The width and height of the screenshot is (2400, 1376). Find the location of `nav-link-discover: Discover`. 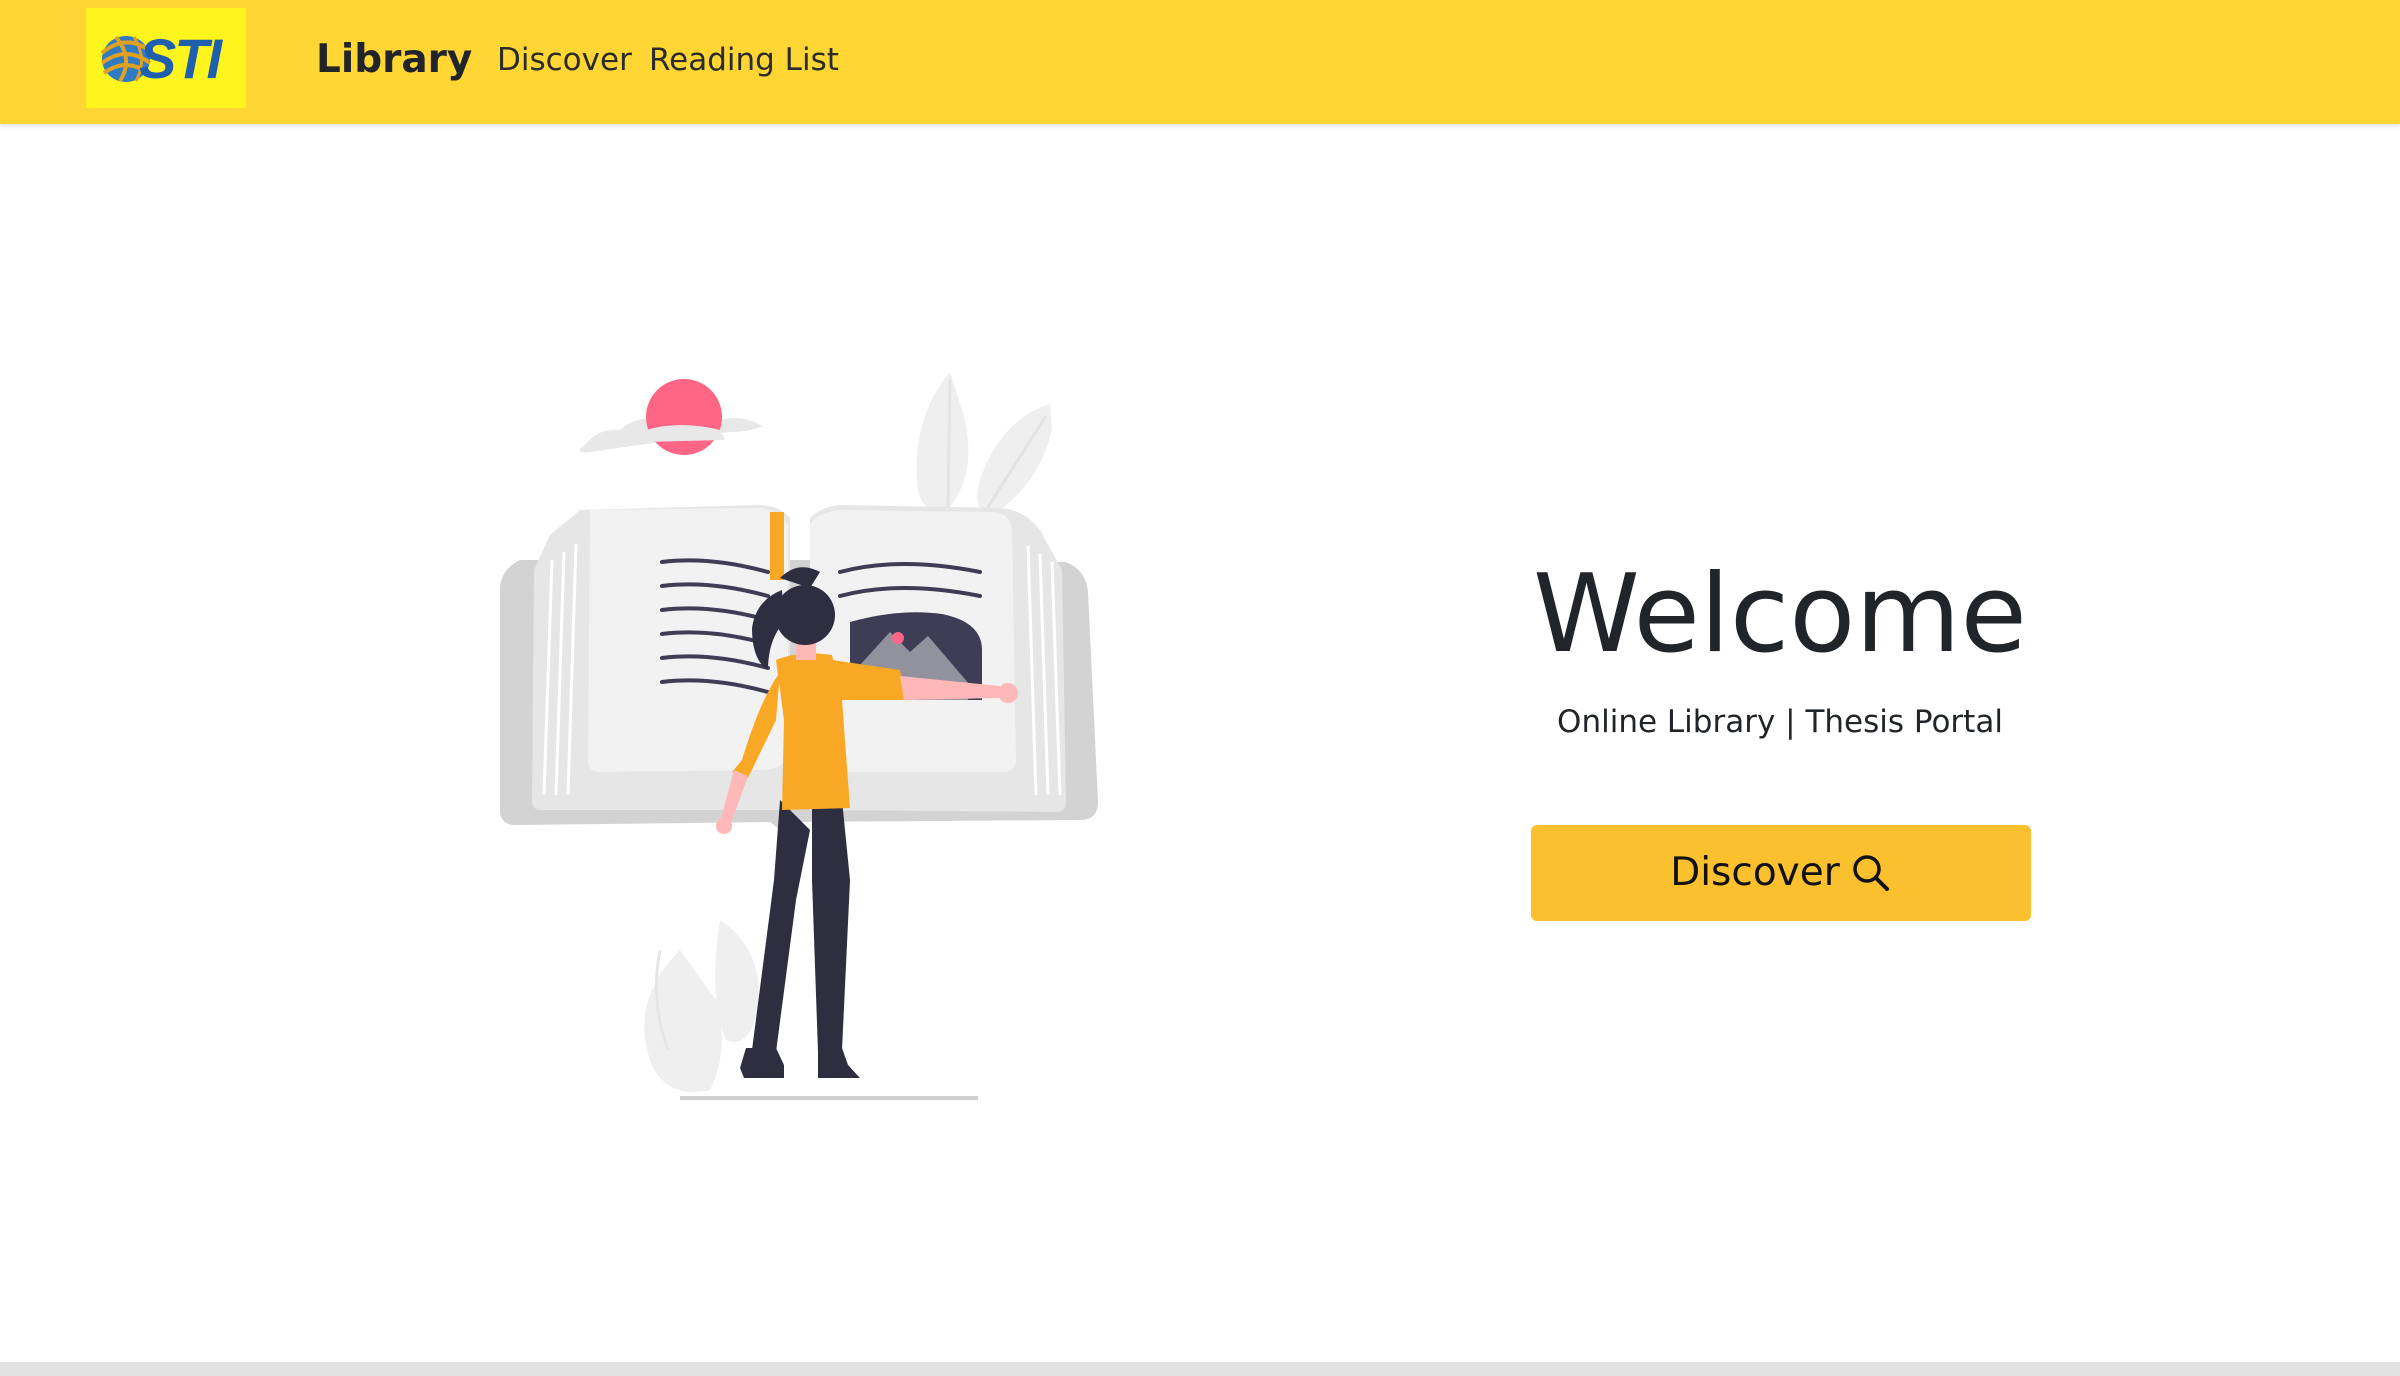

nav-link-discover: Discover is located at coordinates (564, 60).